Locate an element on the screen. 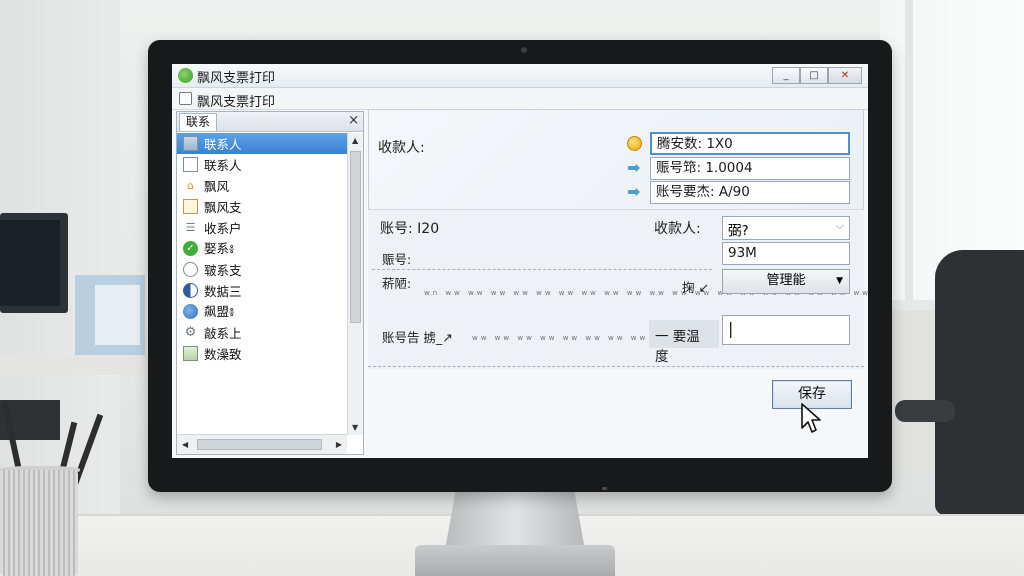  payee-select: 弼? ⌵ is located at coordinates (786, 228).